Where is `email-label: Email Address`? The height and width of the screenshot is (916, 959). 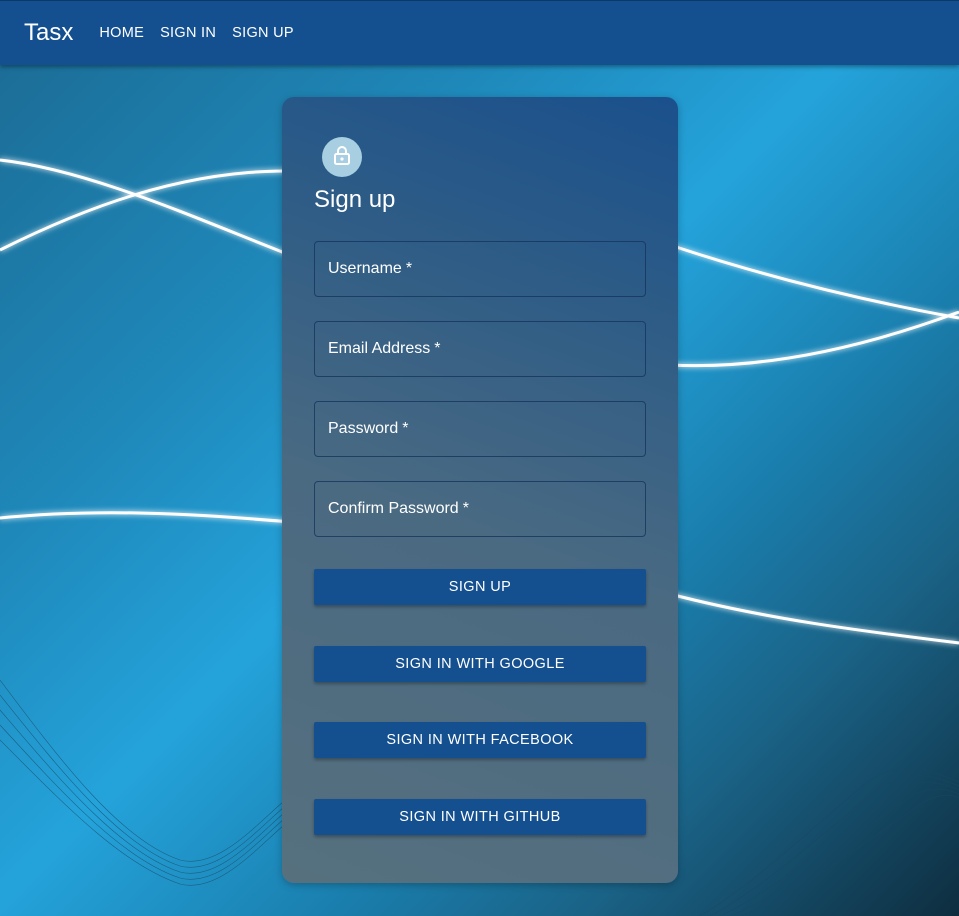 email-label: Email Address is located at coordinates (379, 348).